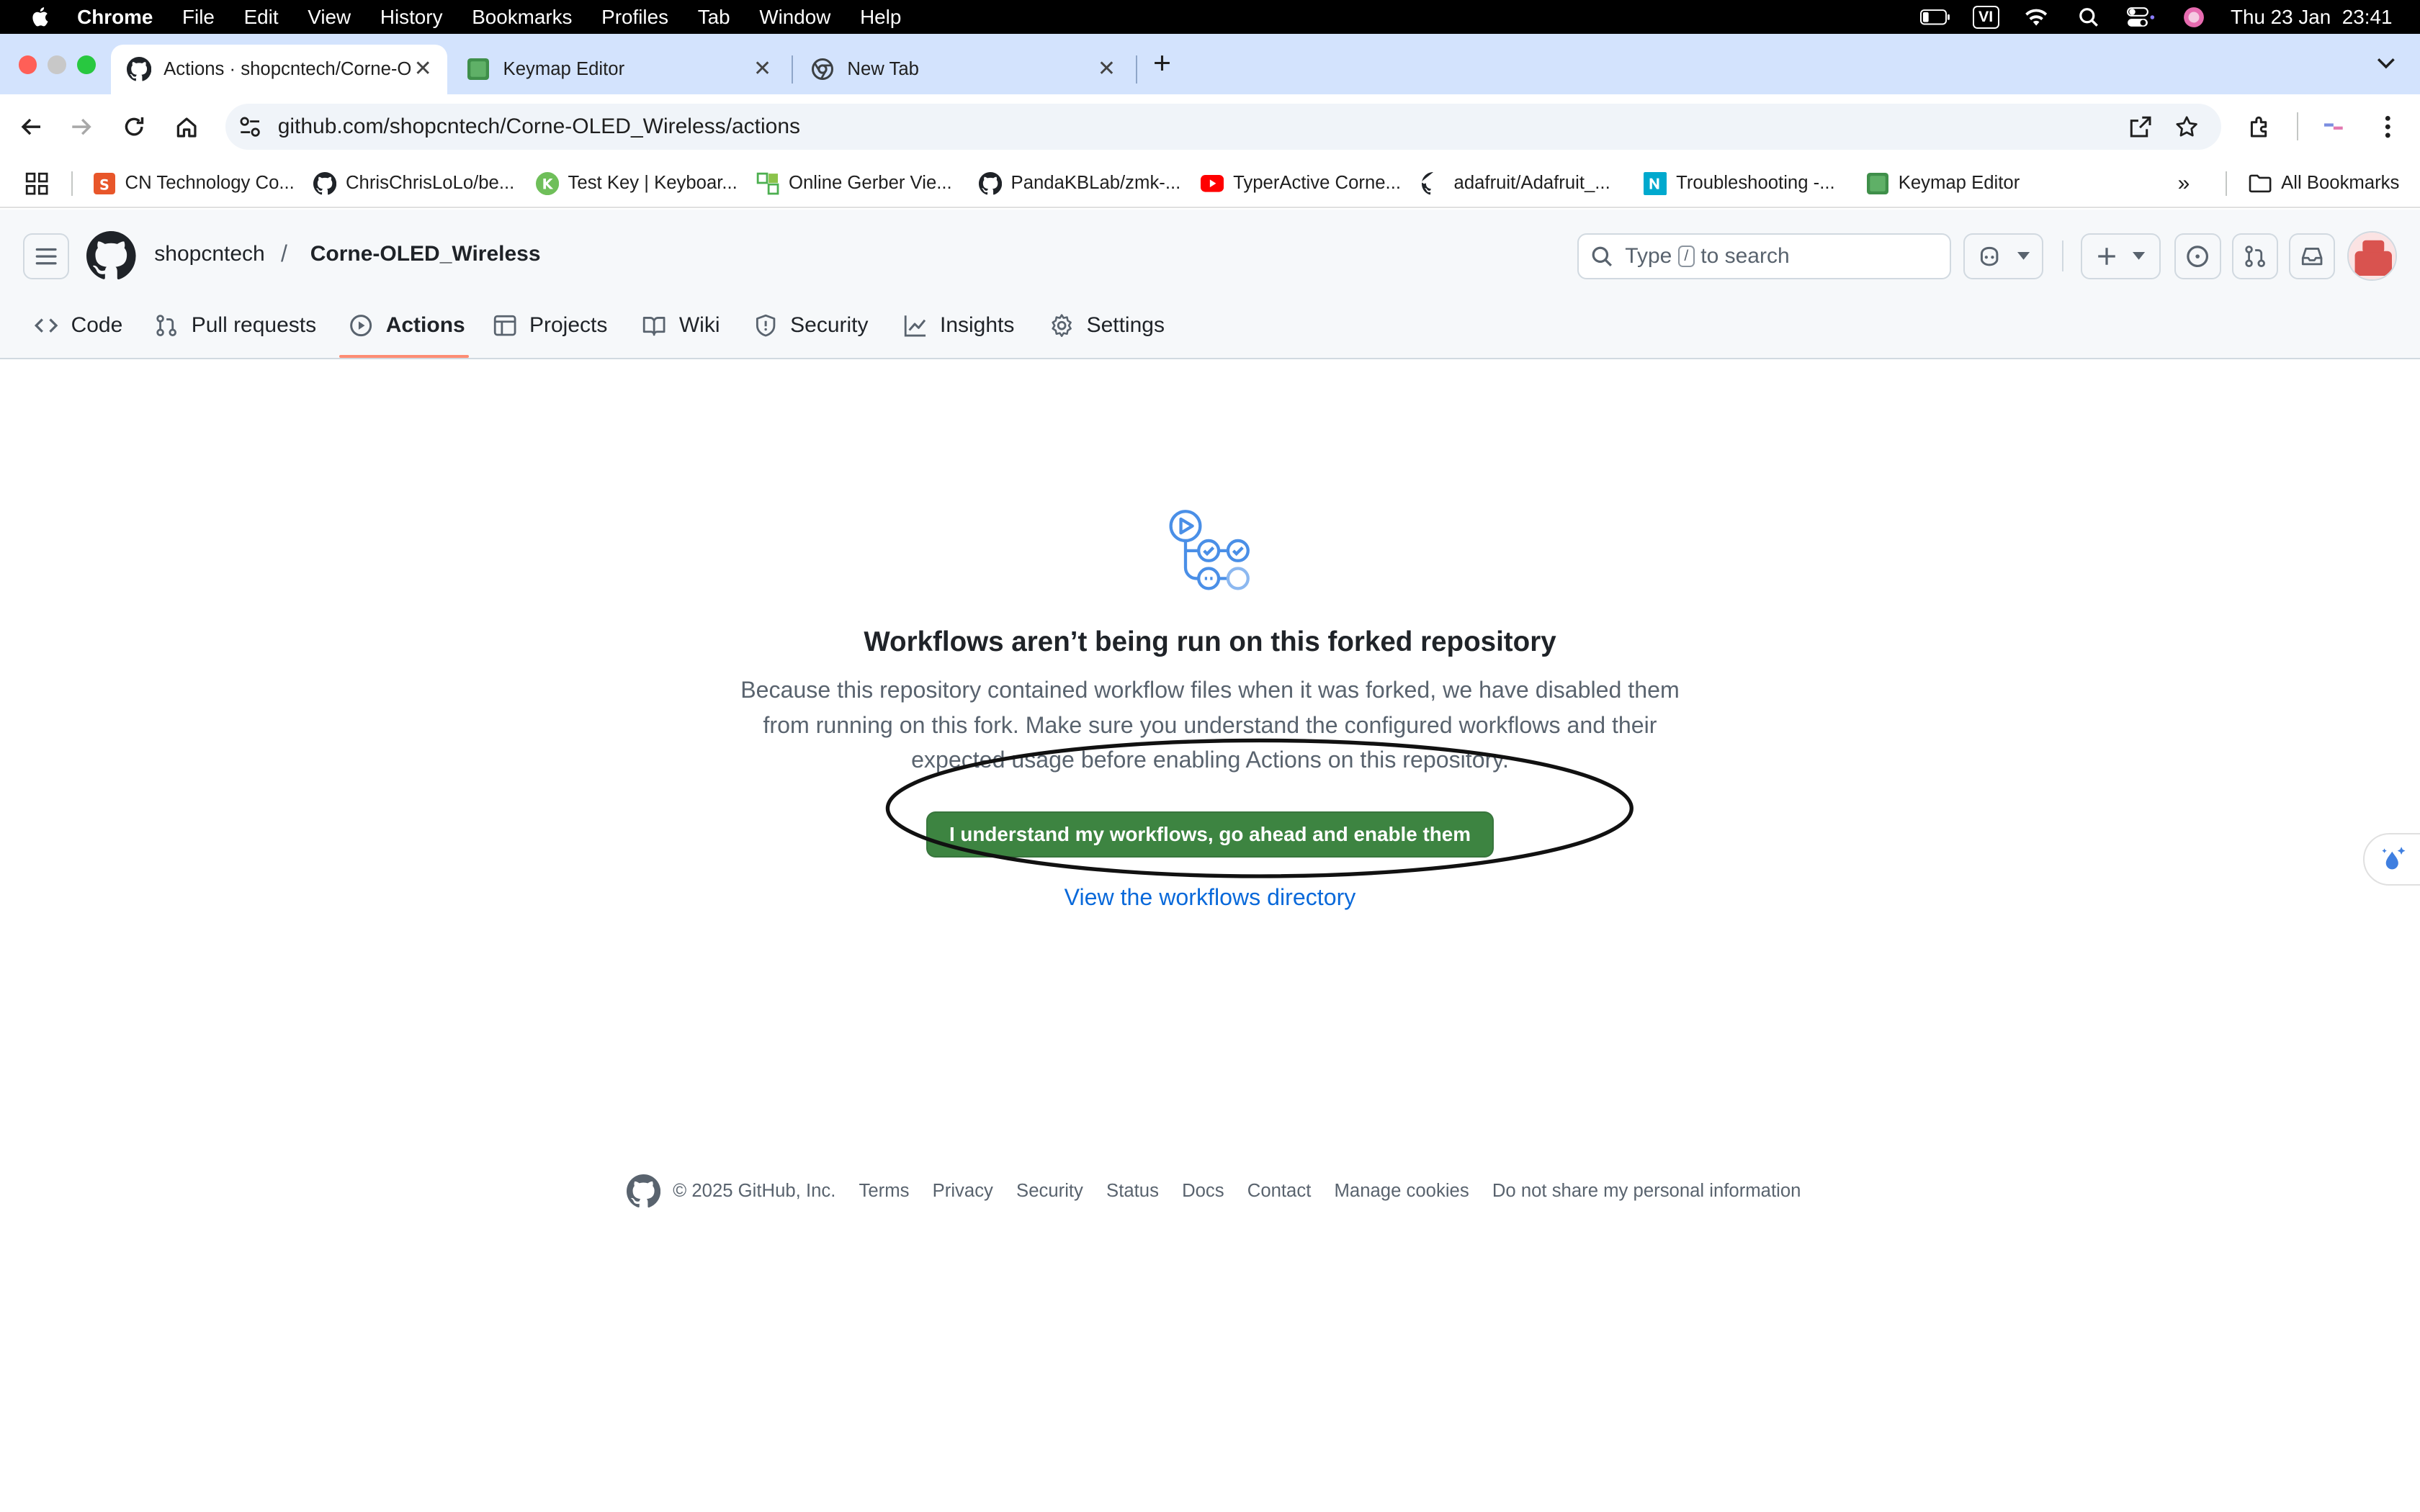 The image size is (2420, 1512). I want to click on menu-window: Window, so click(794, 17).